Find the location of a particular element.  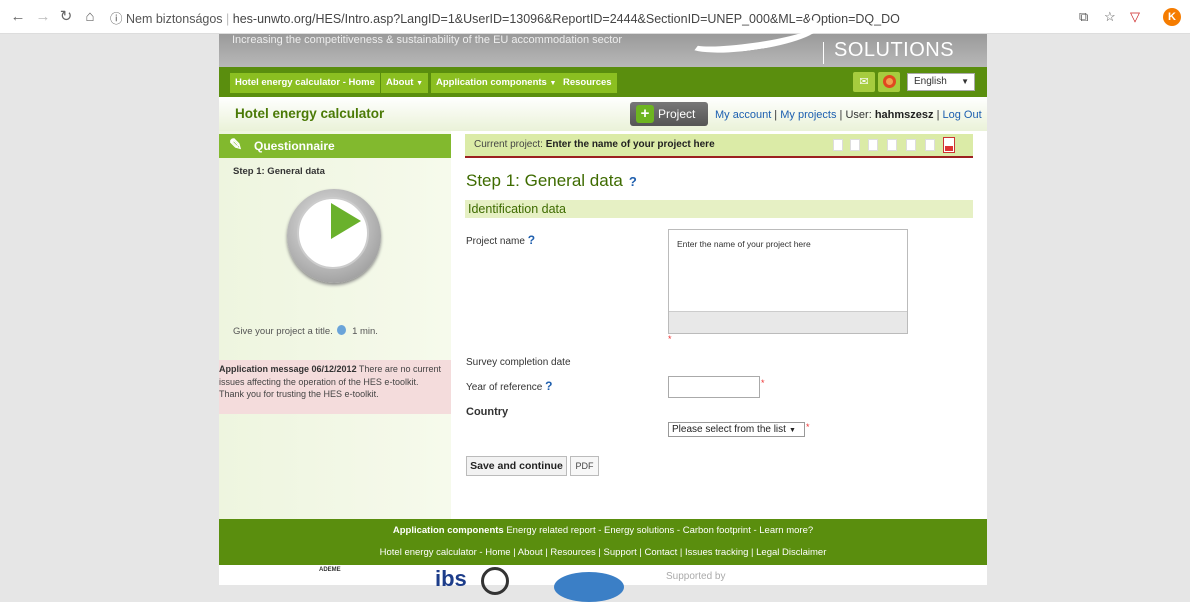

username: hahmszesz is located at coordinates (904, 115).